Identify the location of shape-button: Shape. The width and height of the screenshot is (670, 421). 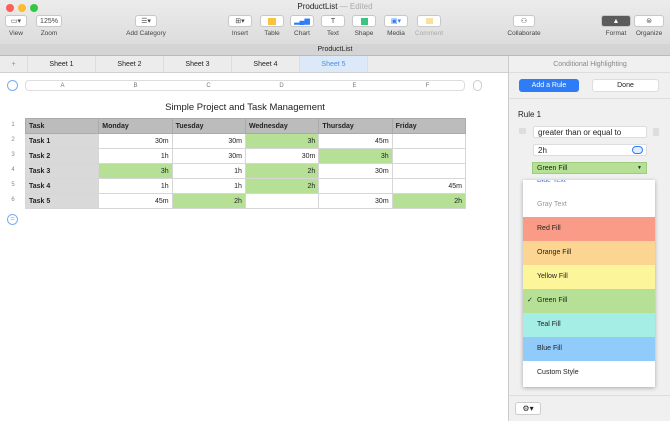
(364, 26).